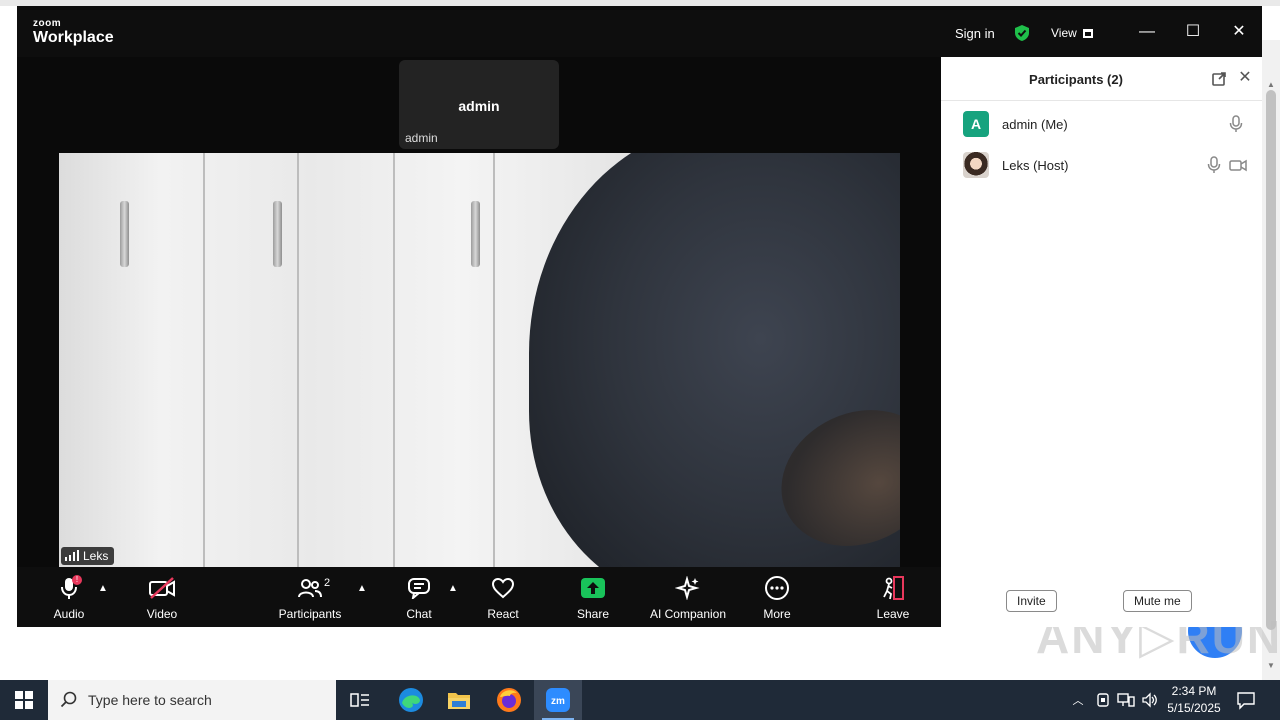  I want to click on leave-label: Leave, so click(893, 614).